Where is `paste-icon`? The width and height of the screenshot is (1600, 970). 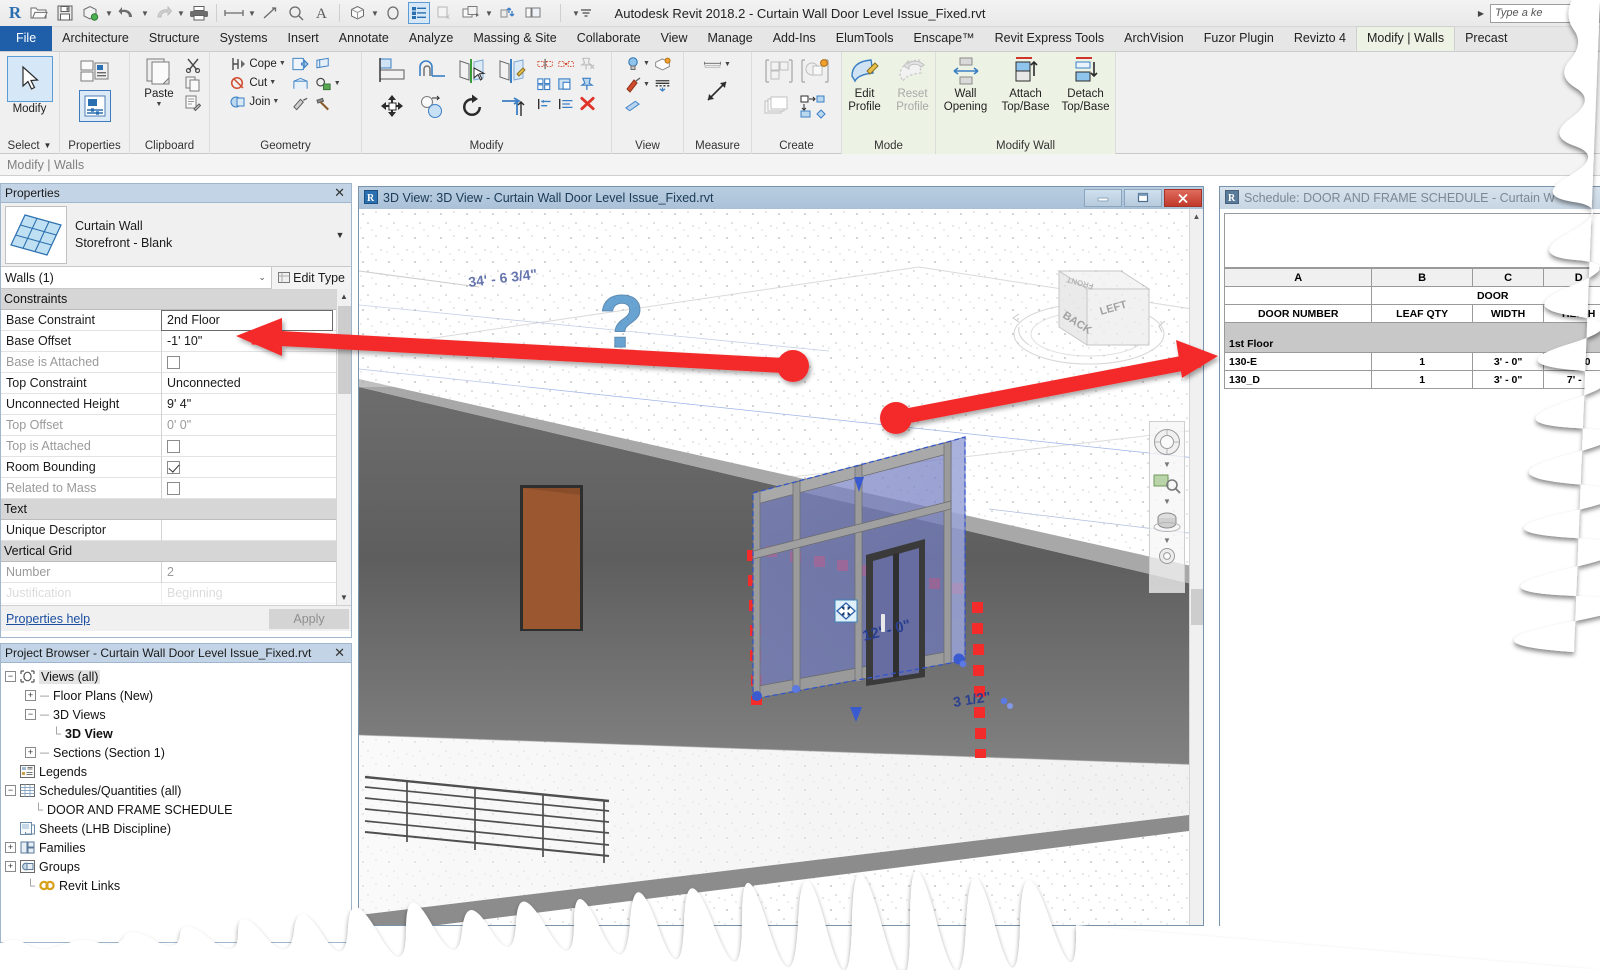
paste-icon is located at coordinates (159, 71).